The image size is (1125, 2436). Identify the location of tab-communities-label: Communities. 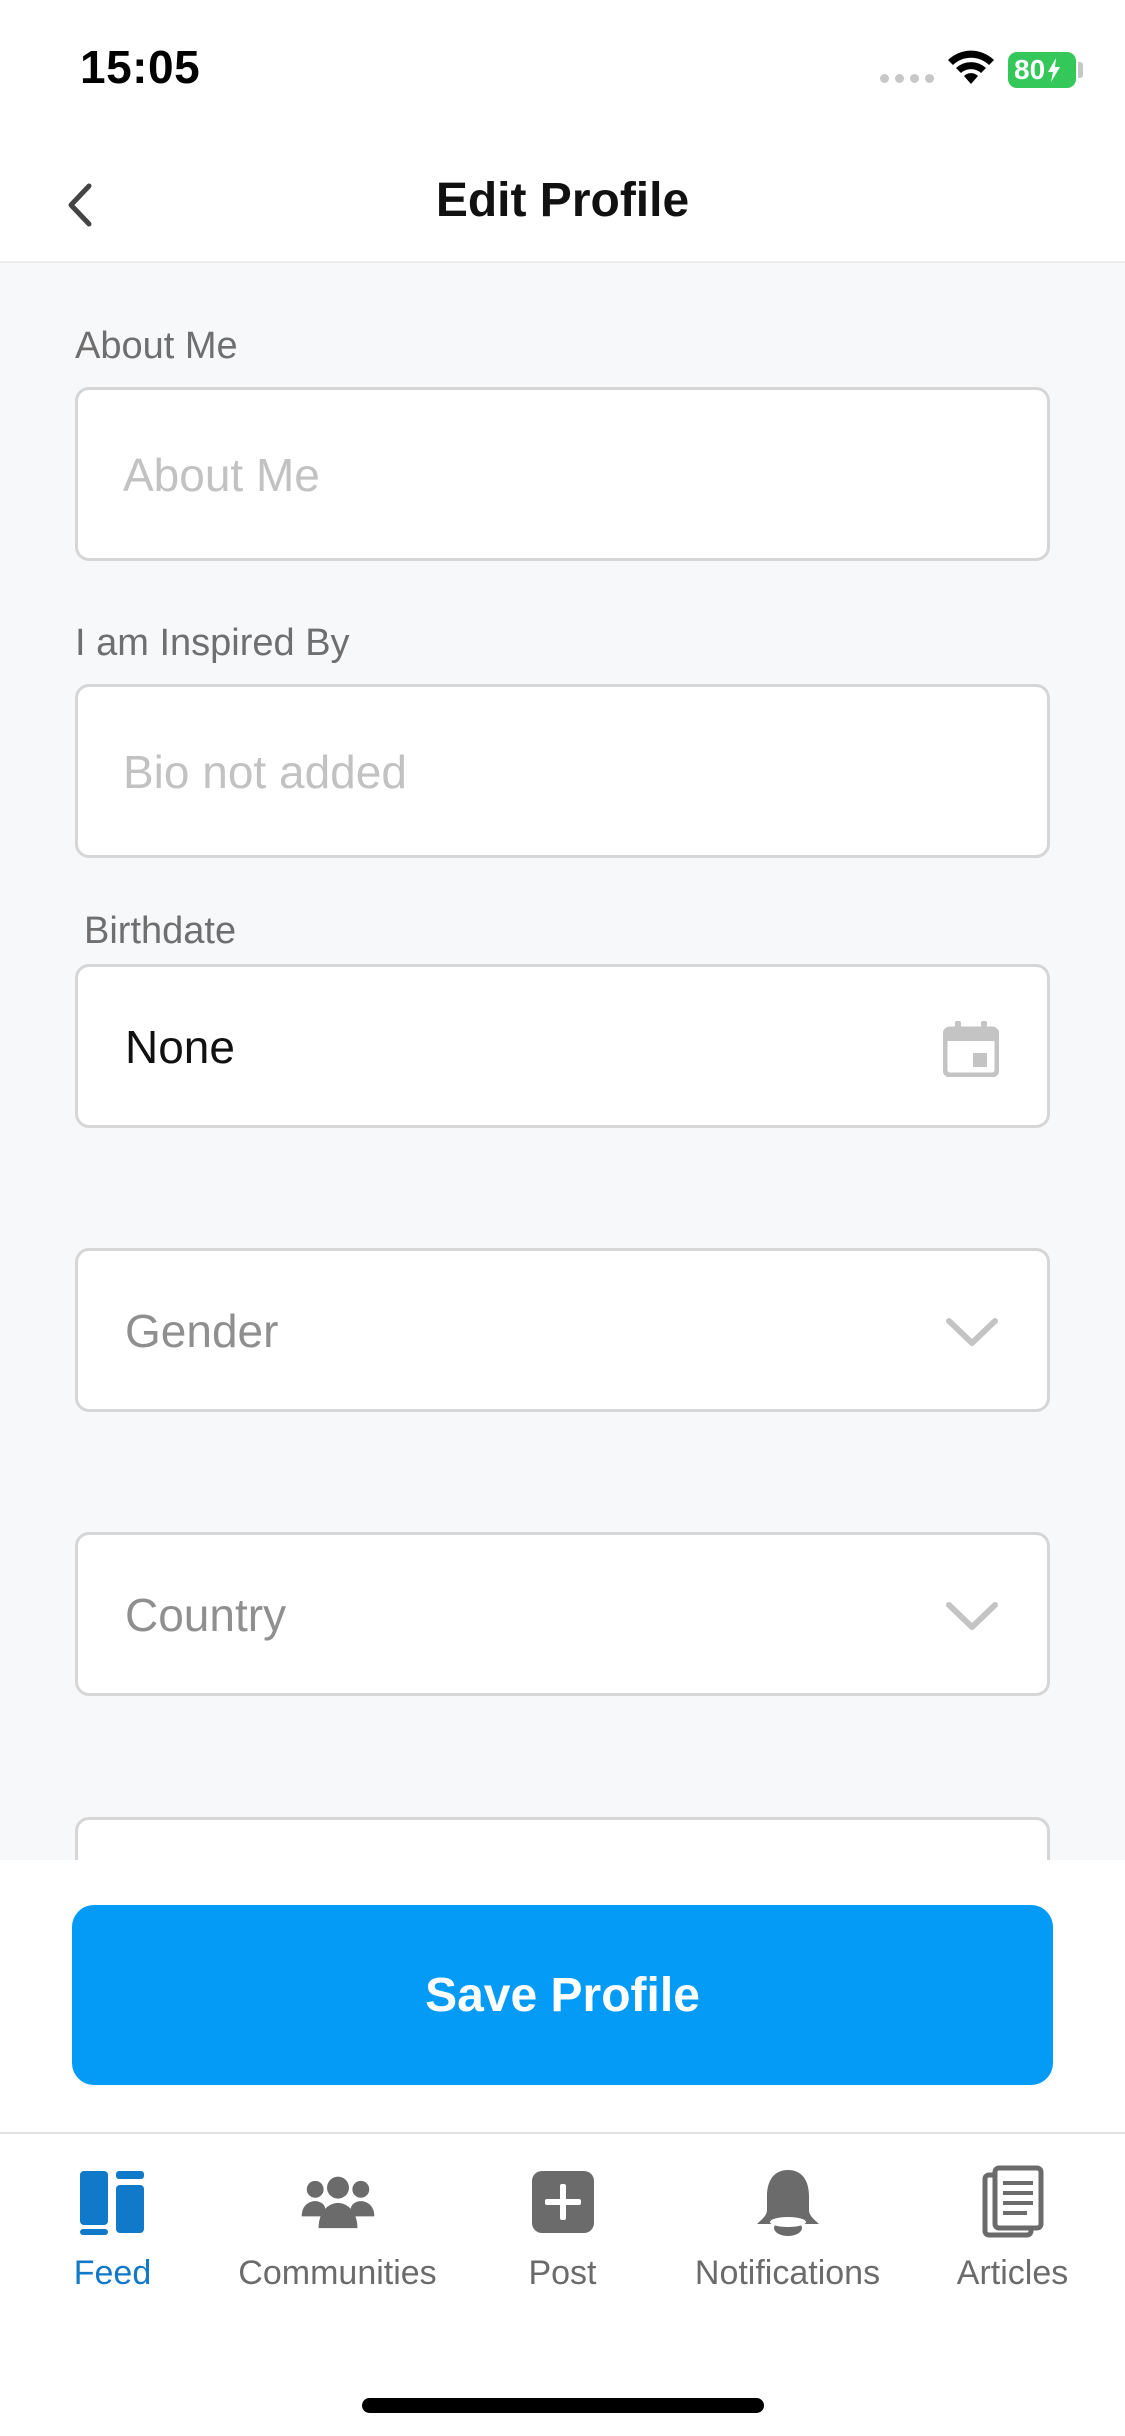
(337, 2273).